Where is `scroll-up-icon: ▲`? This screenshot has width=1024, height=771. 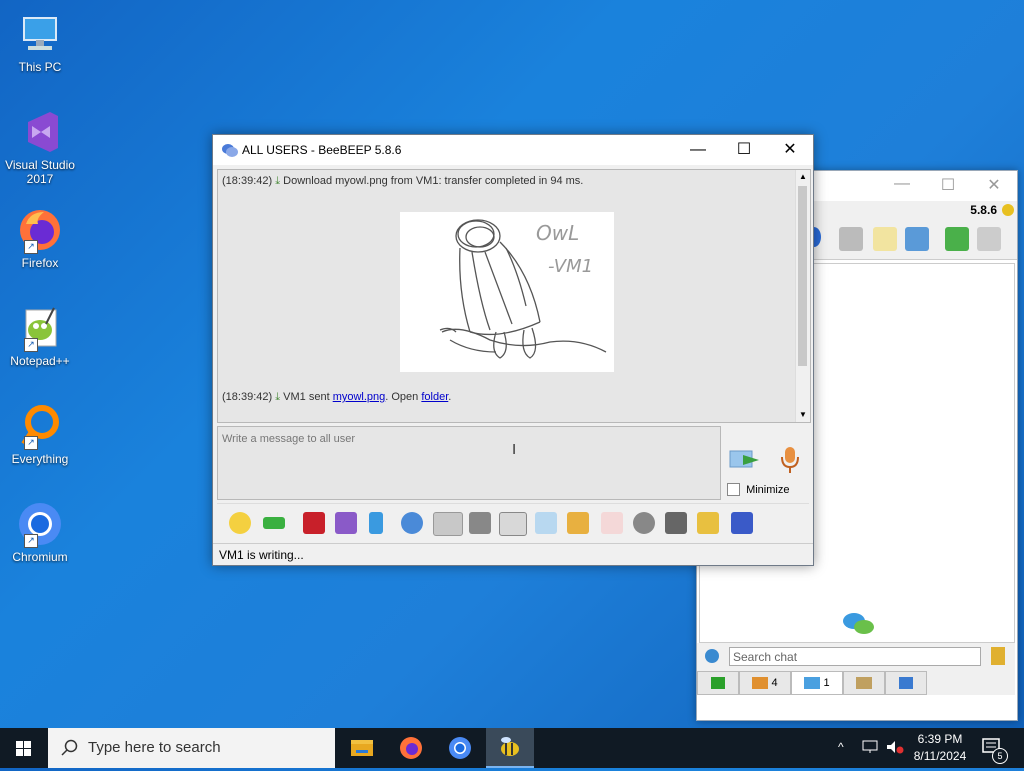 scroll-up-icon: ▲ is located at coordinates (803, 177).